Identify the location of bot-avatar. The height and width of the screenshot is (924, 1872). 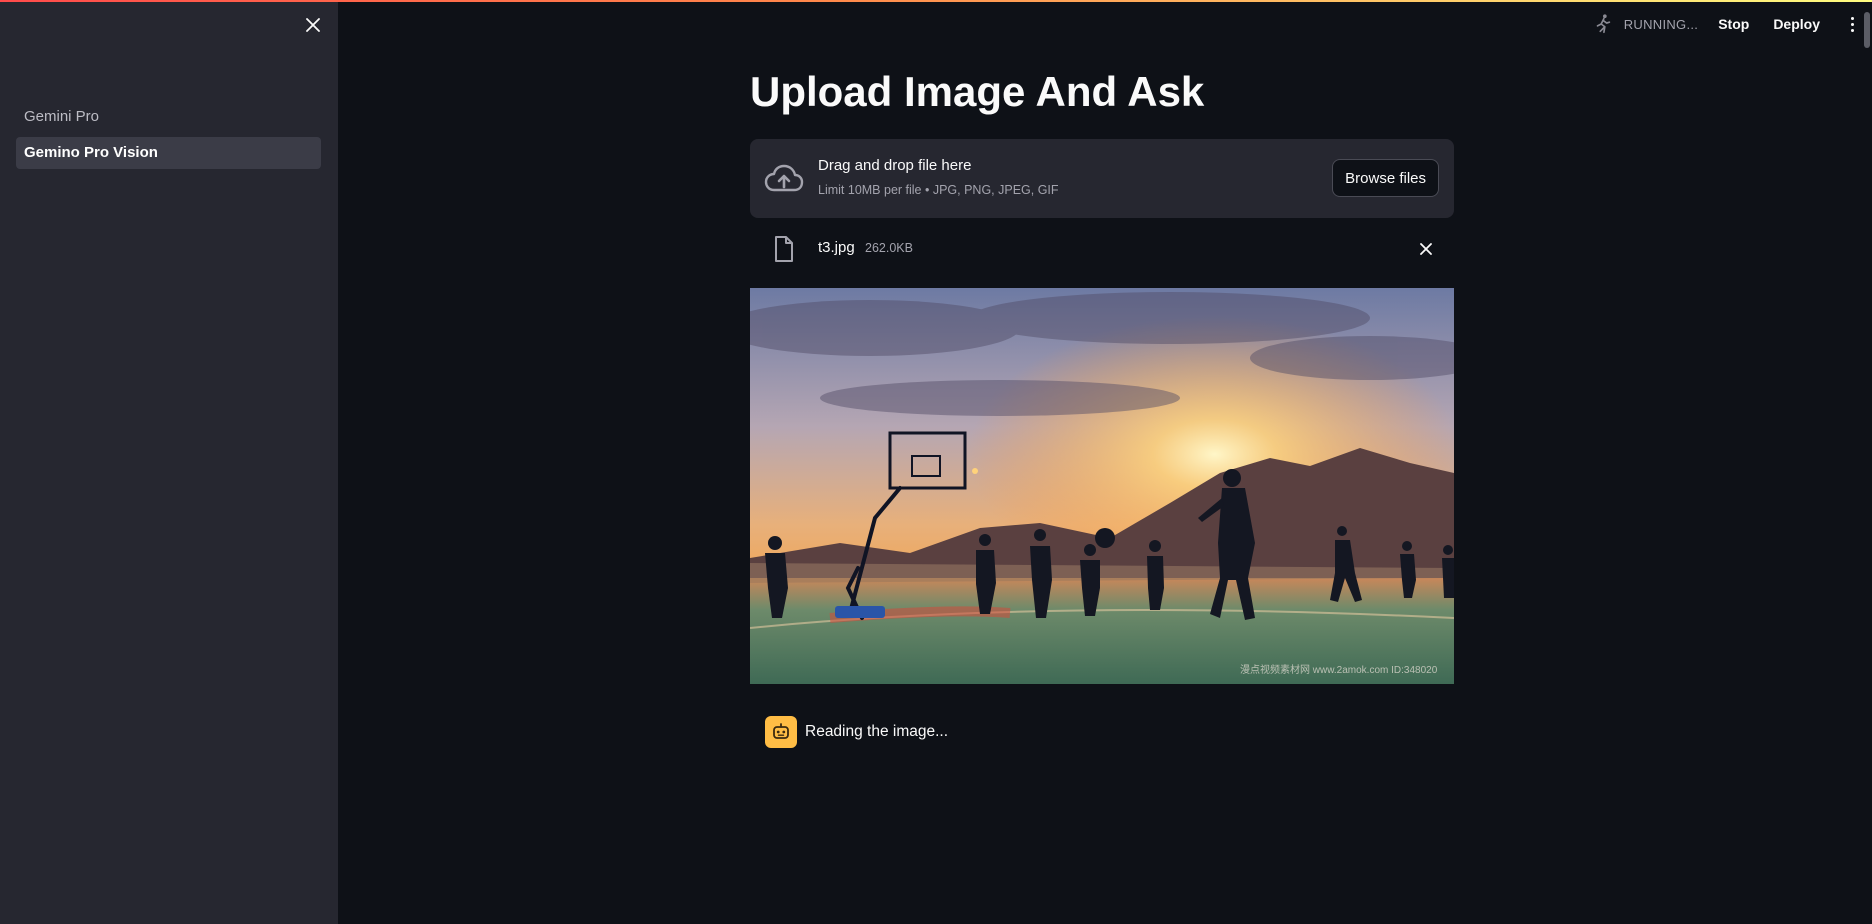
(781, 732).